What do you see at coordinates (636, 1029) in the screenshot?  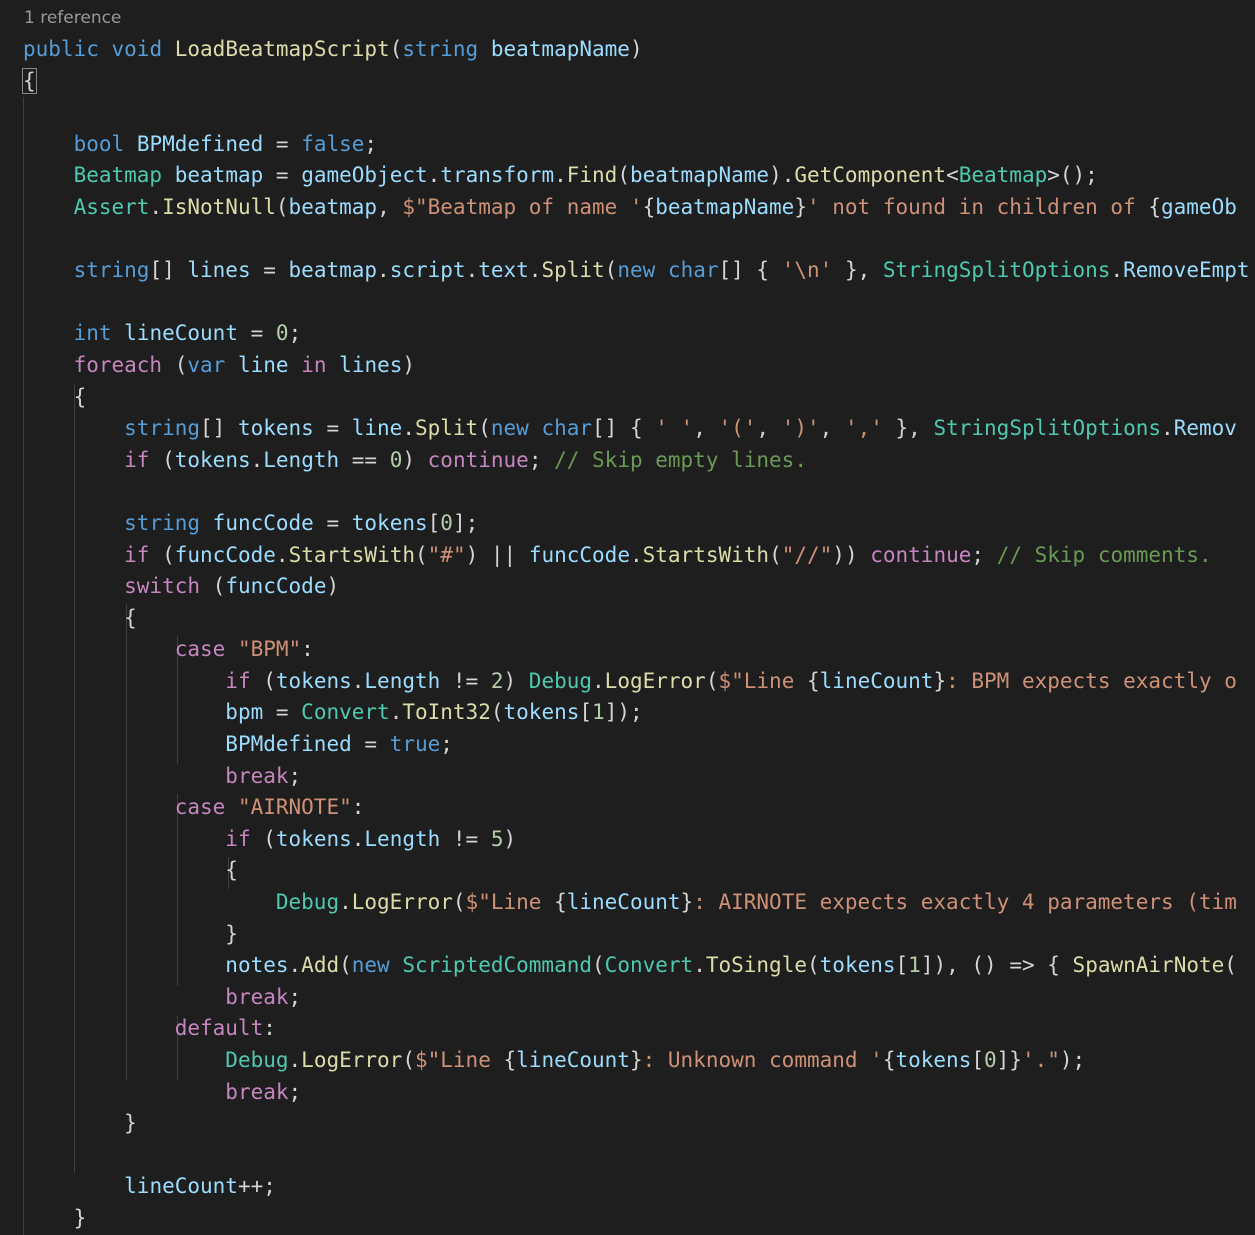 I see `code-line: default:` at bounding box center [636, 1029].